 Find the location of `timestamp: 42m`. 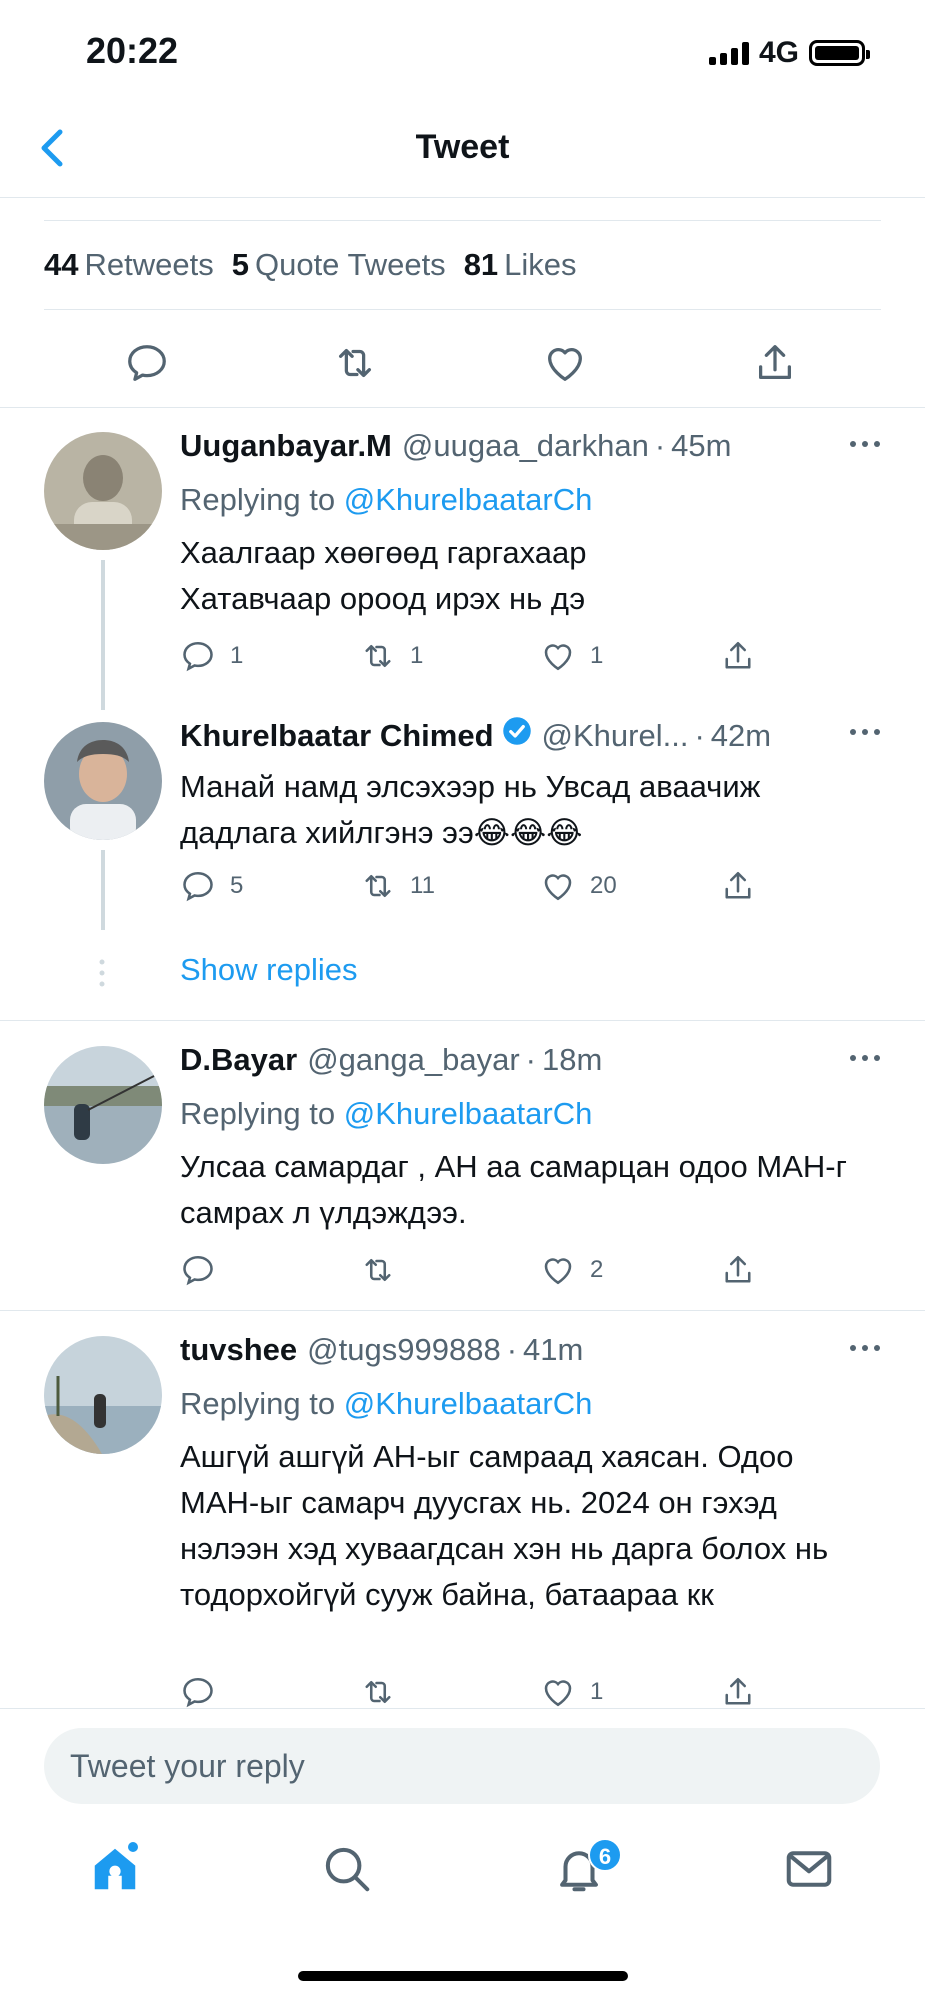

timestamp: 42m is located at coordinates (741, 735).